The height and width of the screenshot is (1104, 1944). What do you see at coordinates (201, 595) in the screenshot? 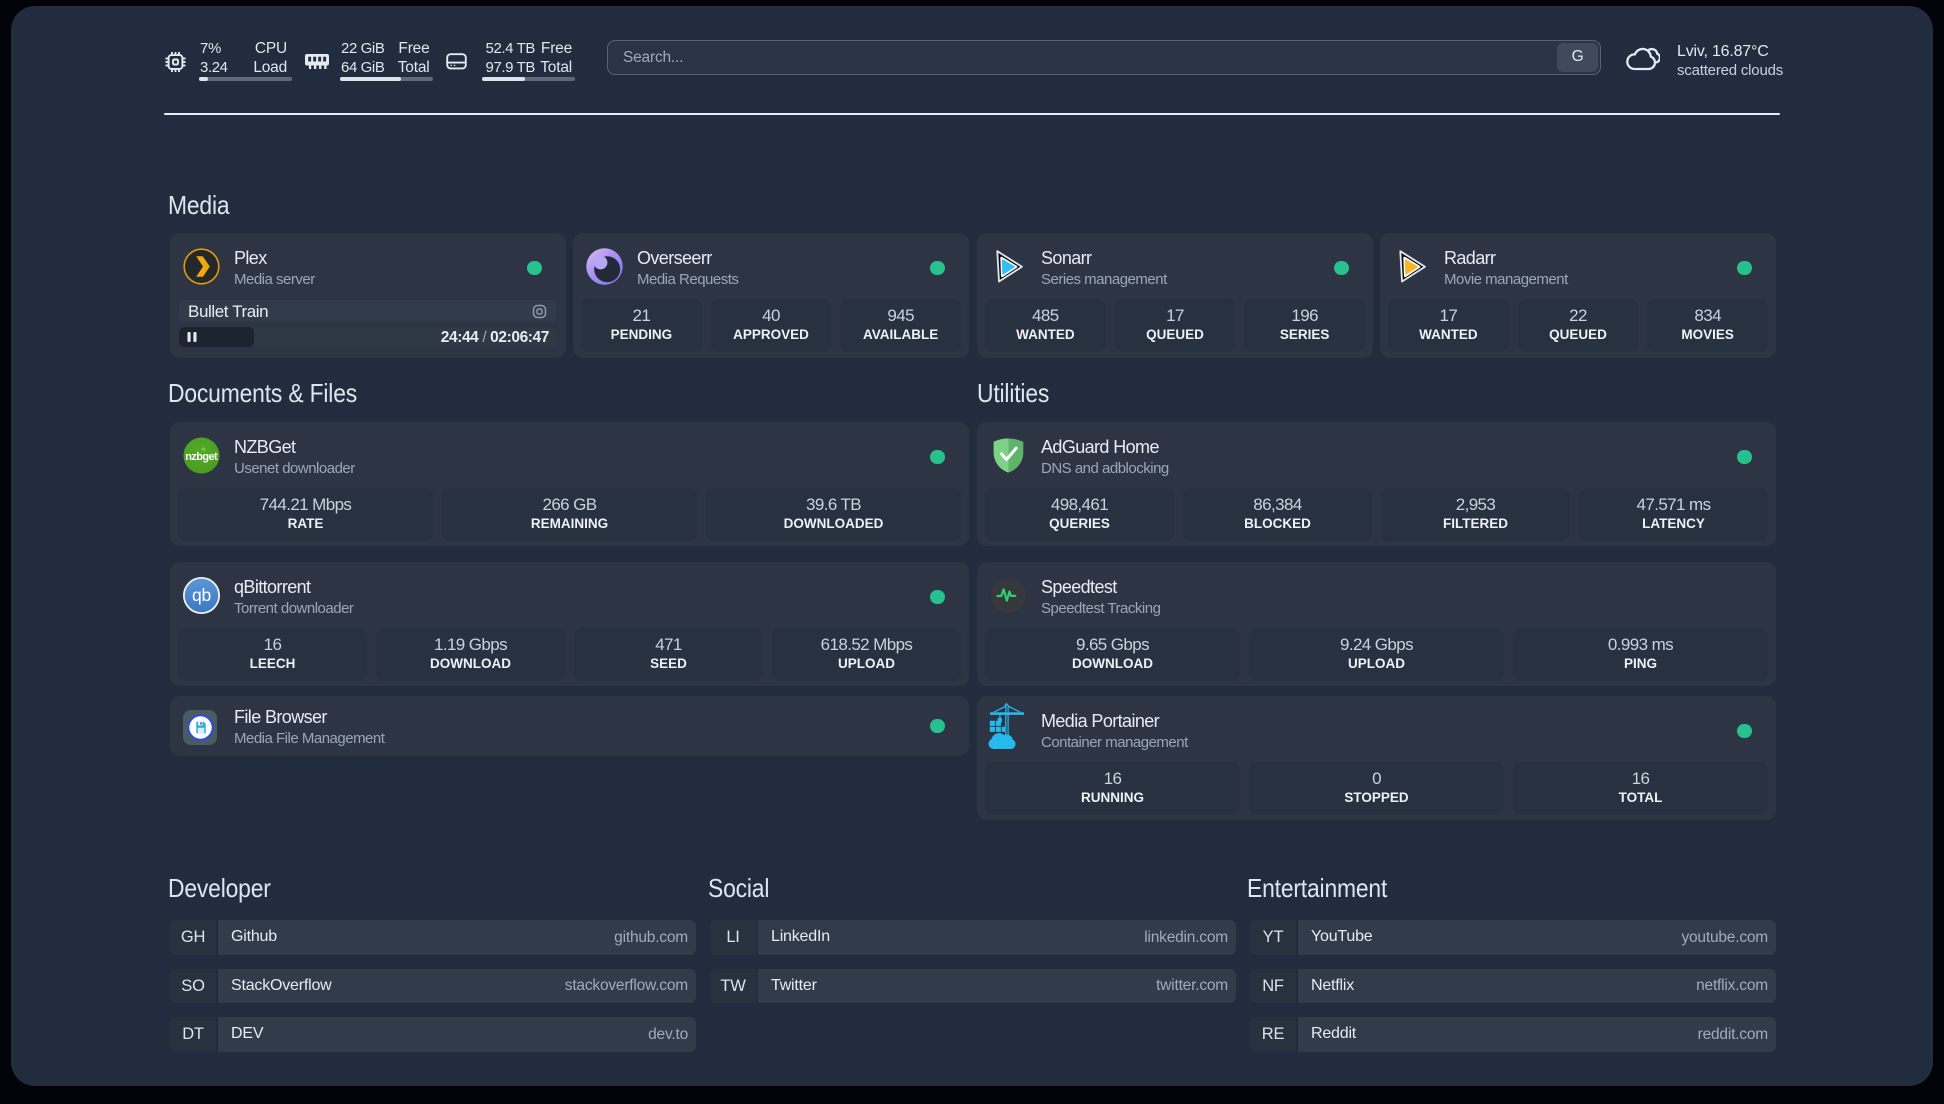
I see `svg-text: qb` at bounding box center [201, 595].